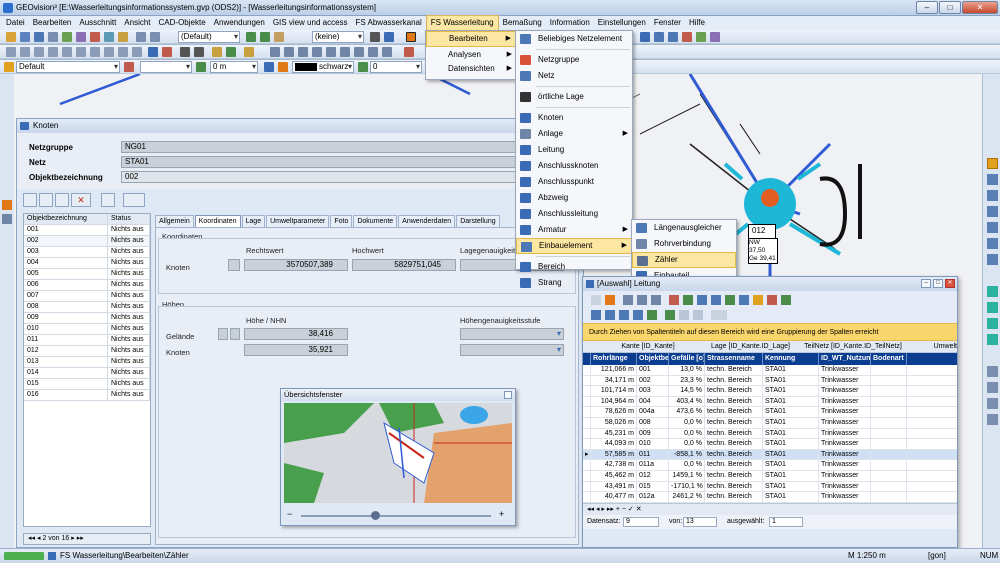 The image size is (1000, 563). I want to click on status-unit: [gon], so click(937, 555).